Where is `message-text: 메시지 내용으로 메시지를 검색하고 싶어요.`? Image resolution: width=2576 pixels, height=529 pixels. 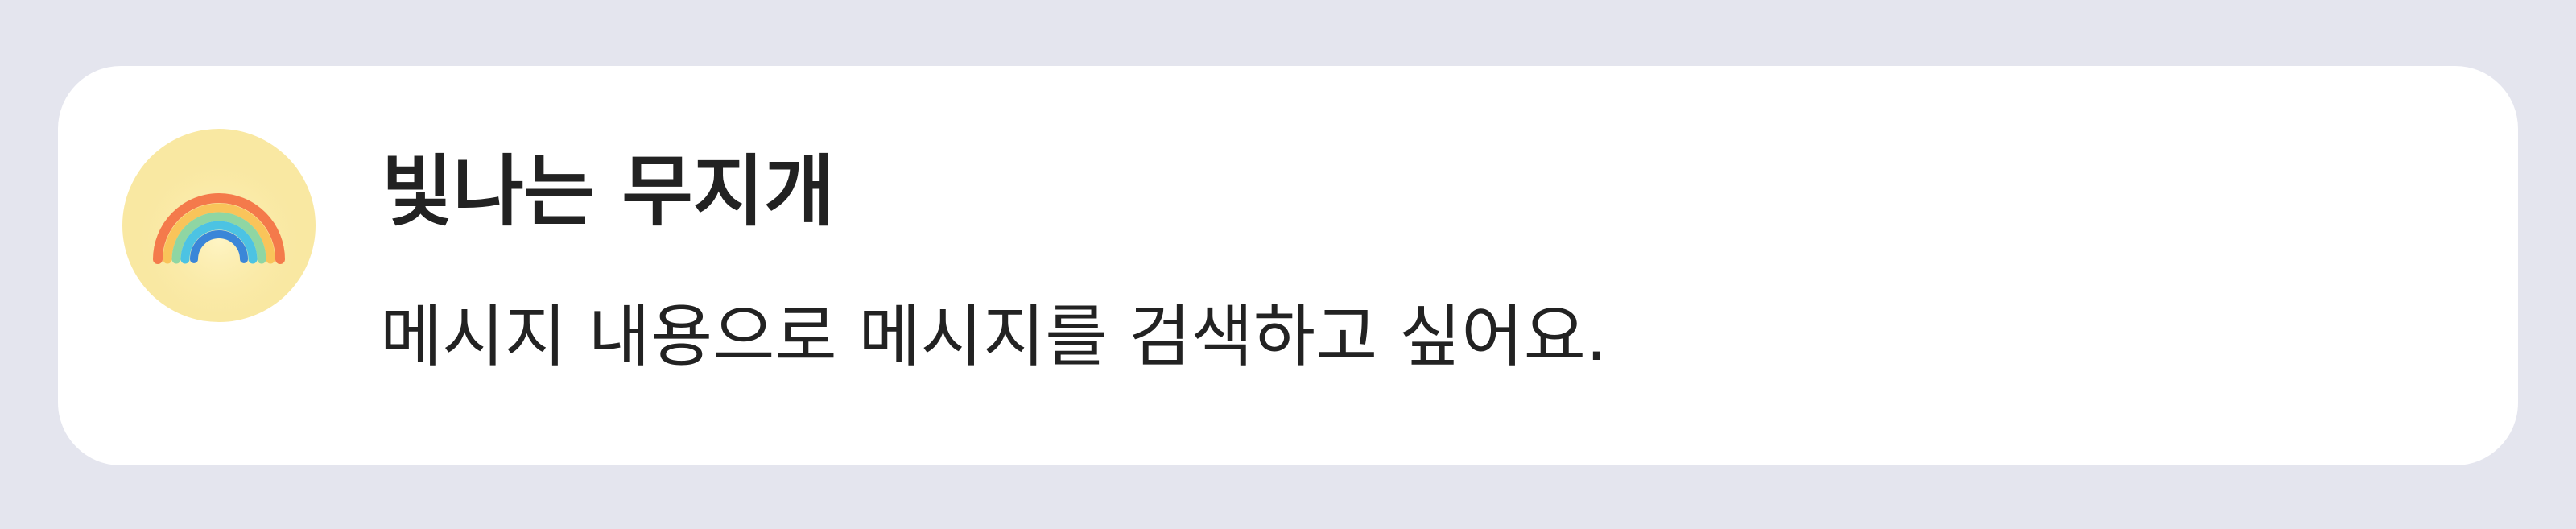 message-text: 메시지 내용으로 메시지를 검색하고 싶어요. is located at coordinates (994, 337).